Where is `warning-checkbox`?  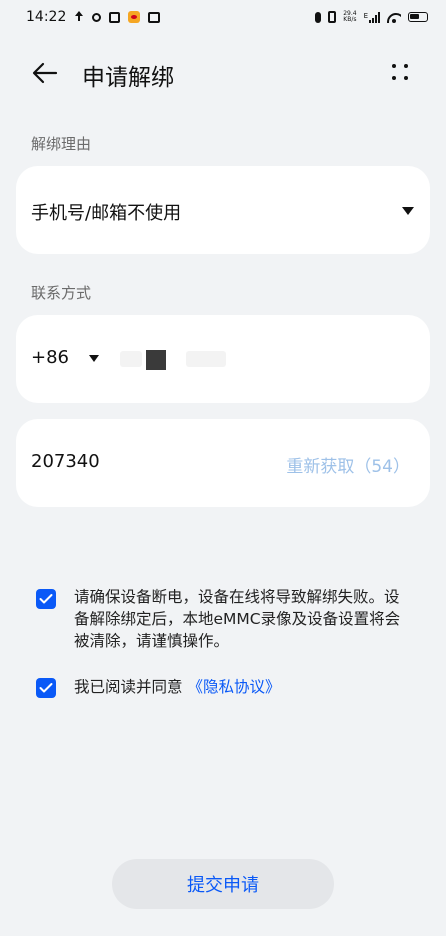 warning-checkbox is located at coordinates (46, 599).